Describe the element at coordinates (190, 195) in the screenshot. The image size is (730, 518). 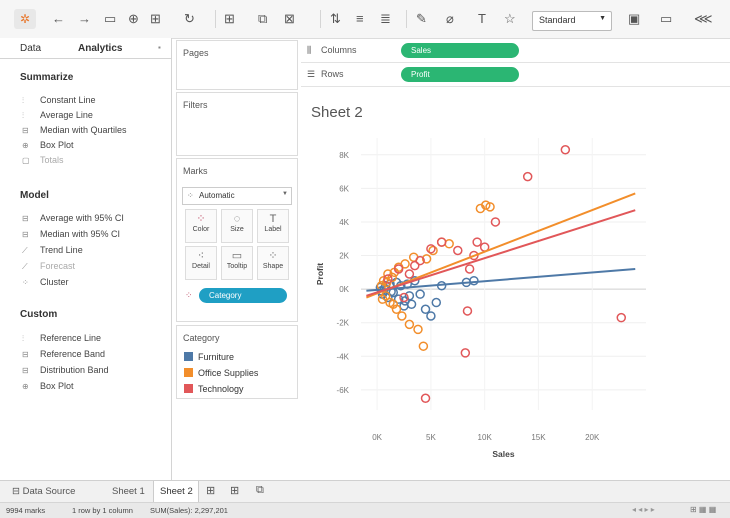
I see `automatic-icon: ⁘` at that location.